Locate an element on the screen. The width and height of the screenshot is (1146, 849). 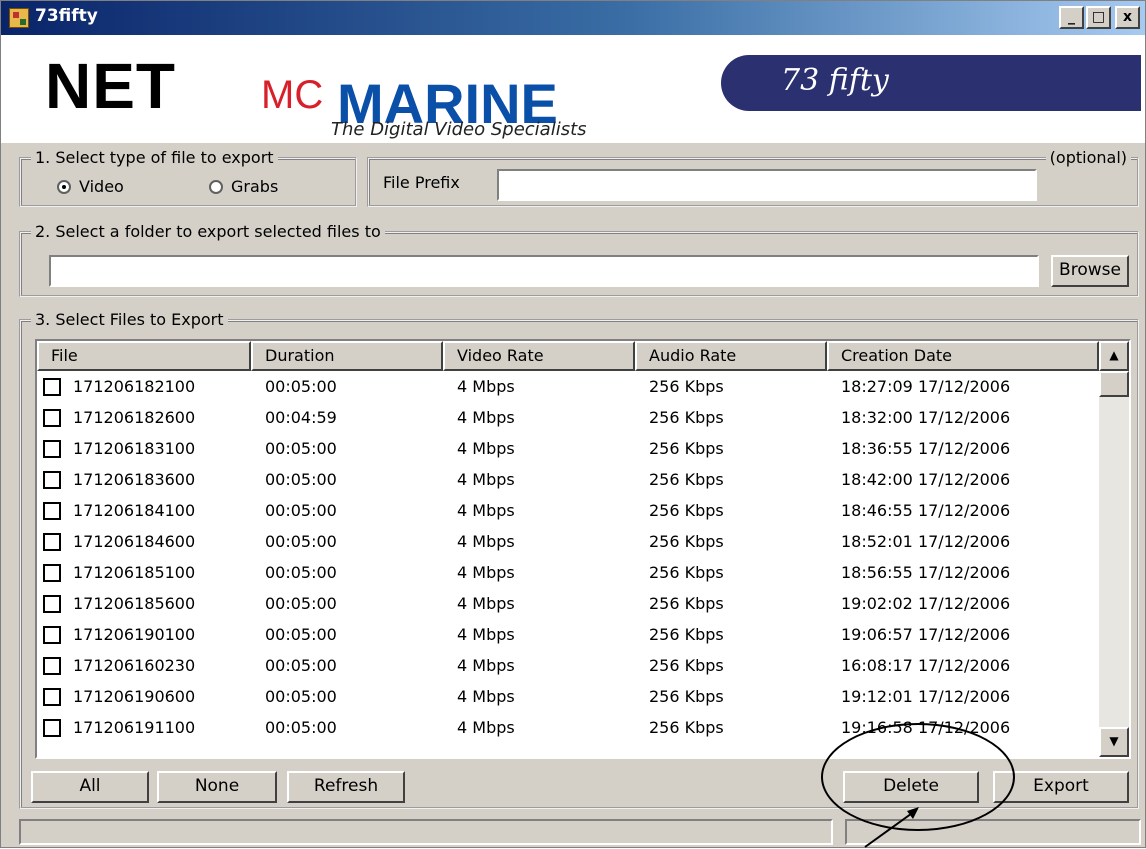
minimize-button: _ is located at coordinates (1071, 17).